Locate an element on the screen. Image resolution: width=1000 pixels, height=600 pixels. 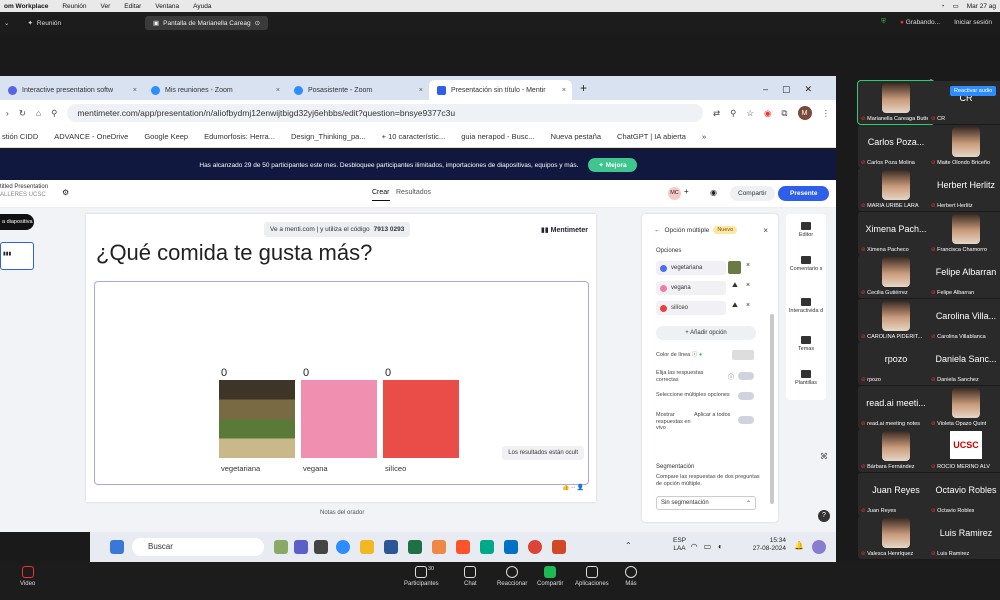
tab-presentacion: Presentación sin título - Mentir × is located at coordinates (500, 90).